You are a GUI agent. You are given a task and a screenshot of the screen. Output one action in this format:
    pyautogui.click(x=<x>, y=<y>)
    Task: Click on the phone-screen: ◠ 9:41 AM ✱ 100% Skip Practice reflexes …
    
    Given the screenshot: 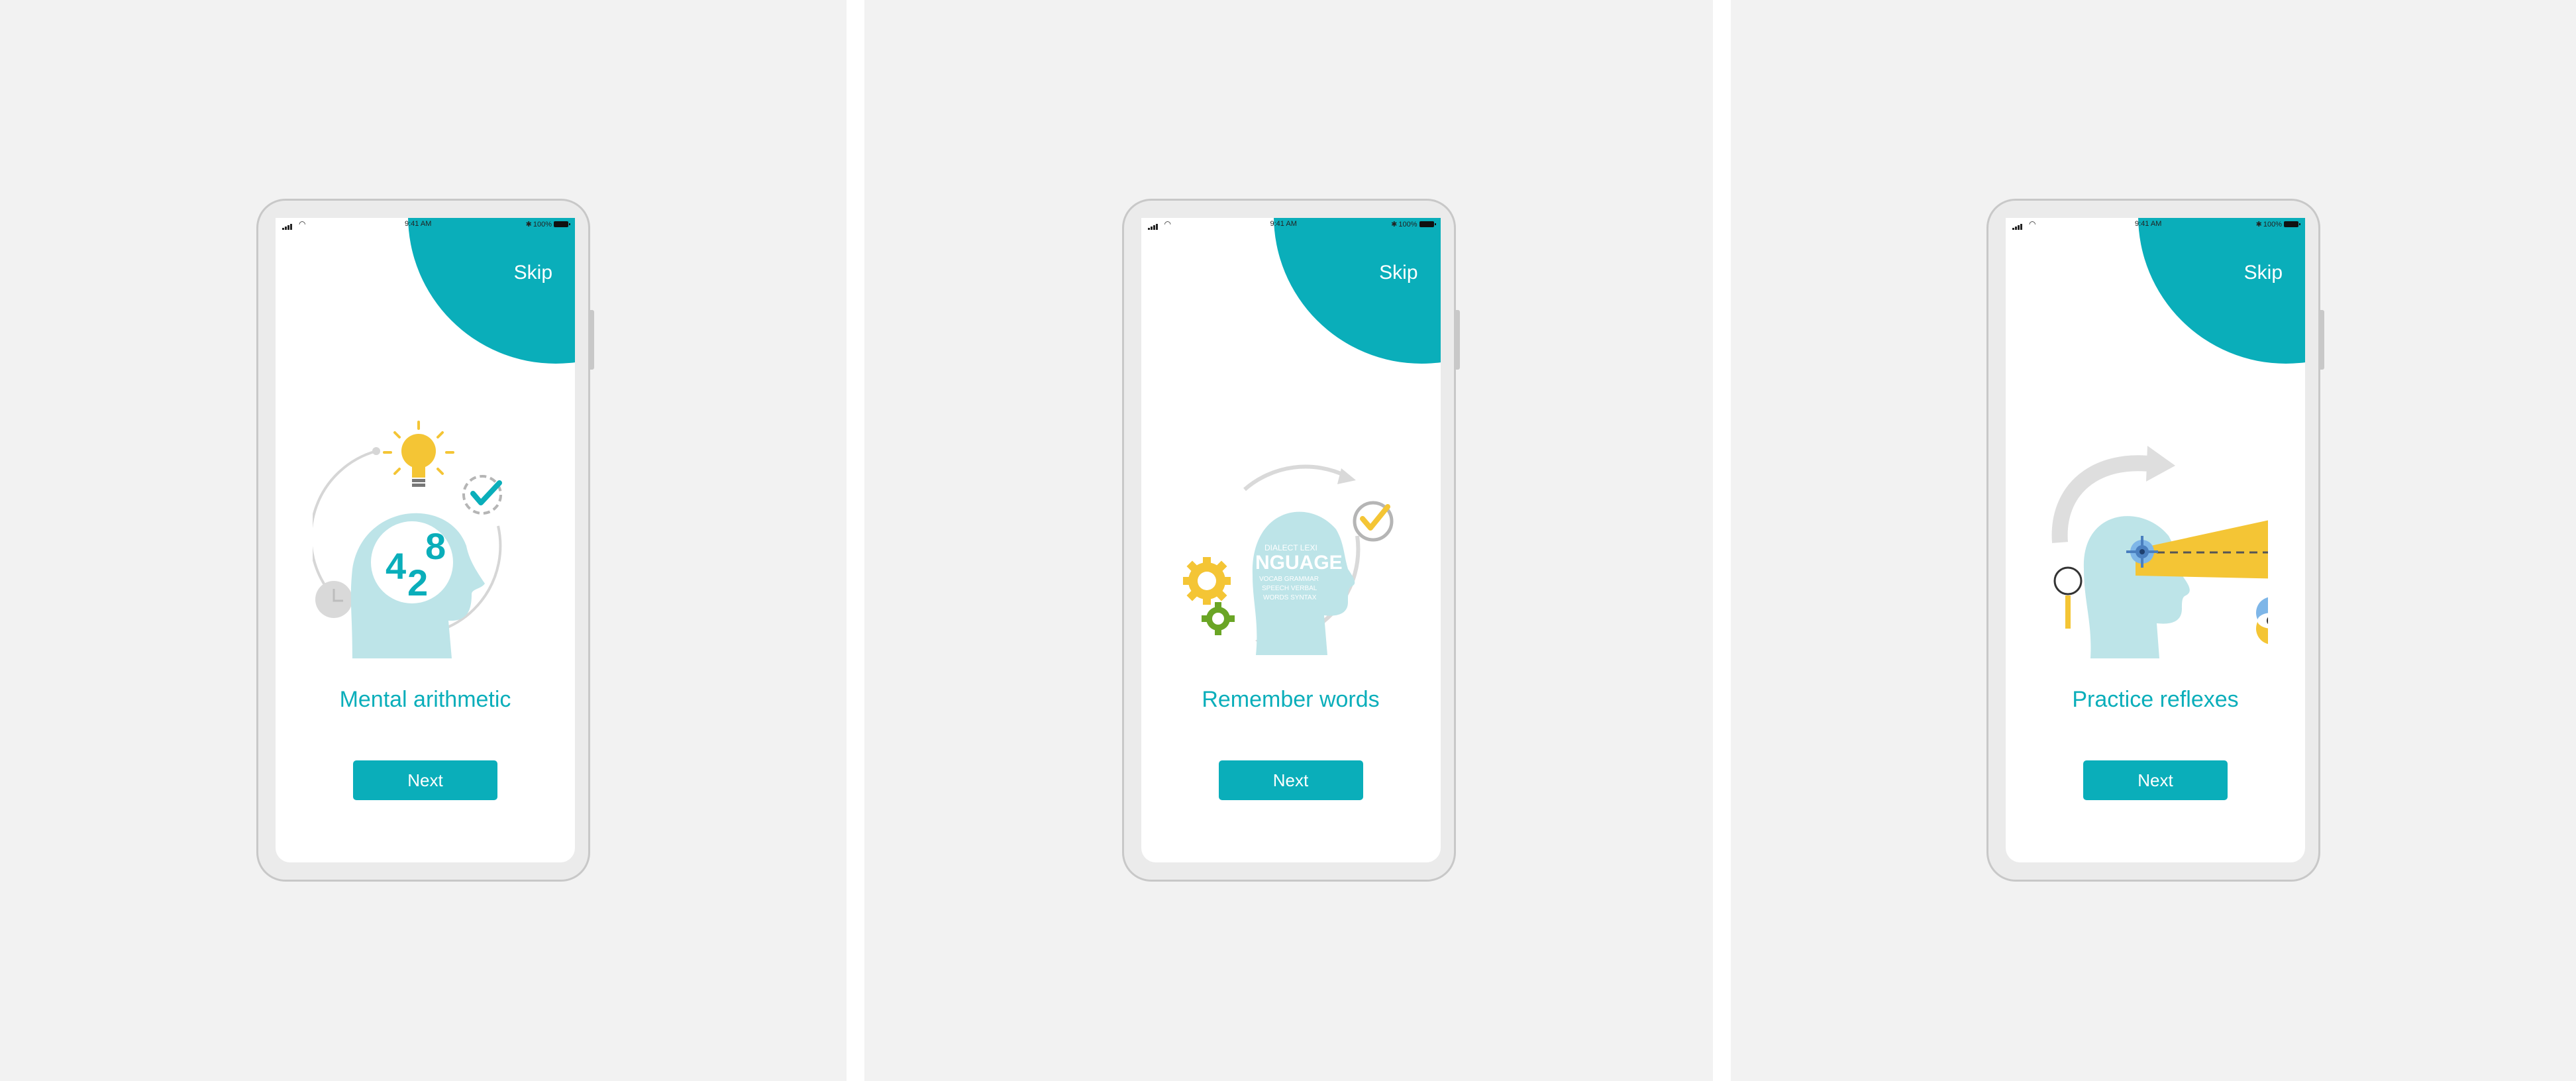 What is the action you would take?
    pyautogui.click(x=2155, y=540)
    